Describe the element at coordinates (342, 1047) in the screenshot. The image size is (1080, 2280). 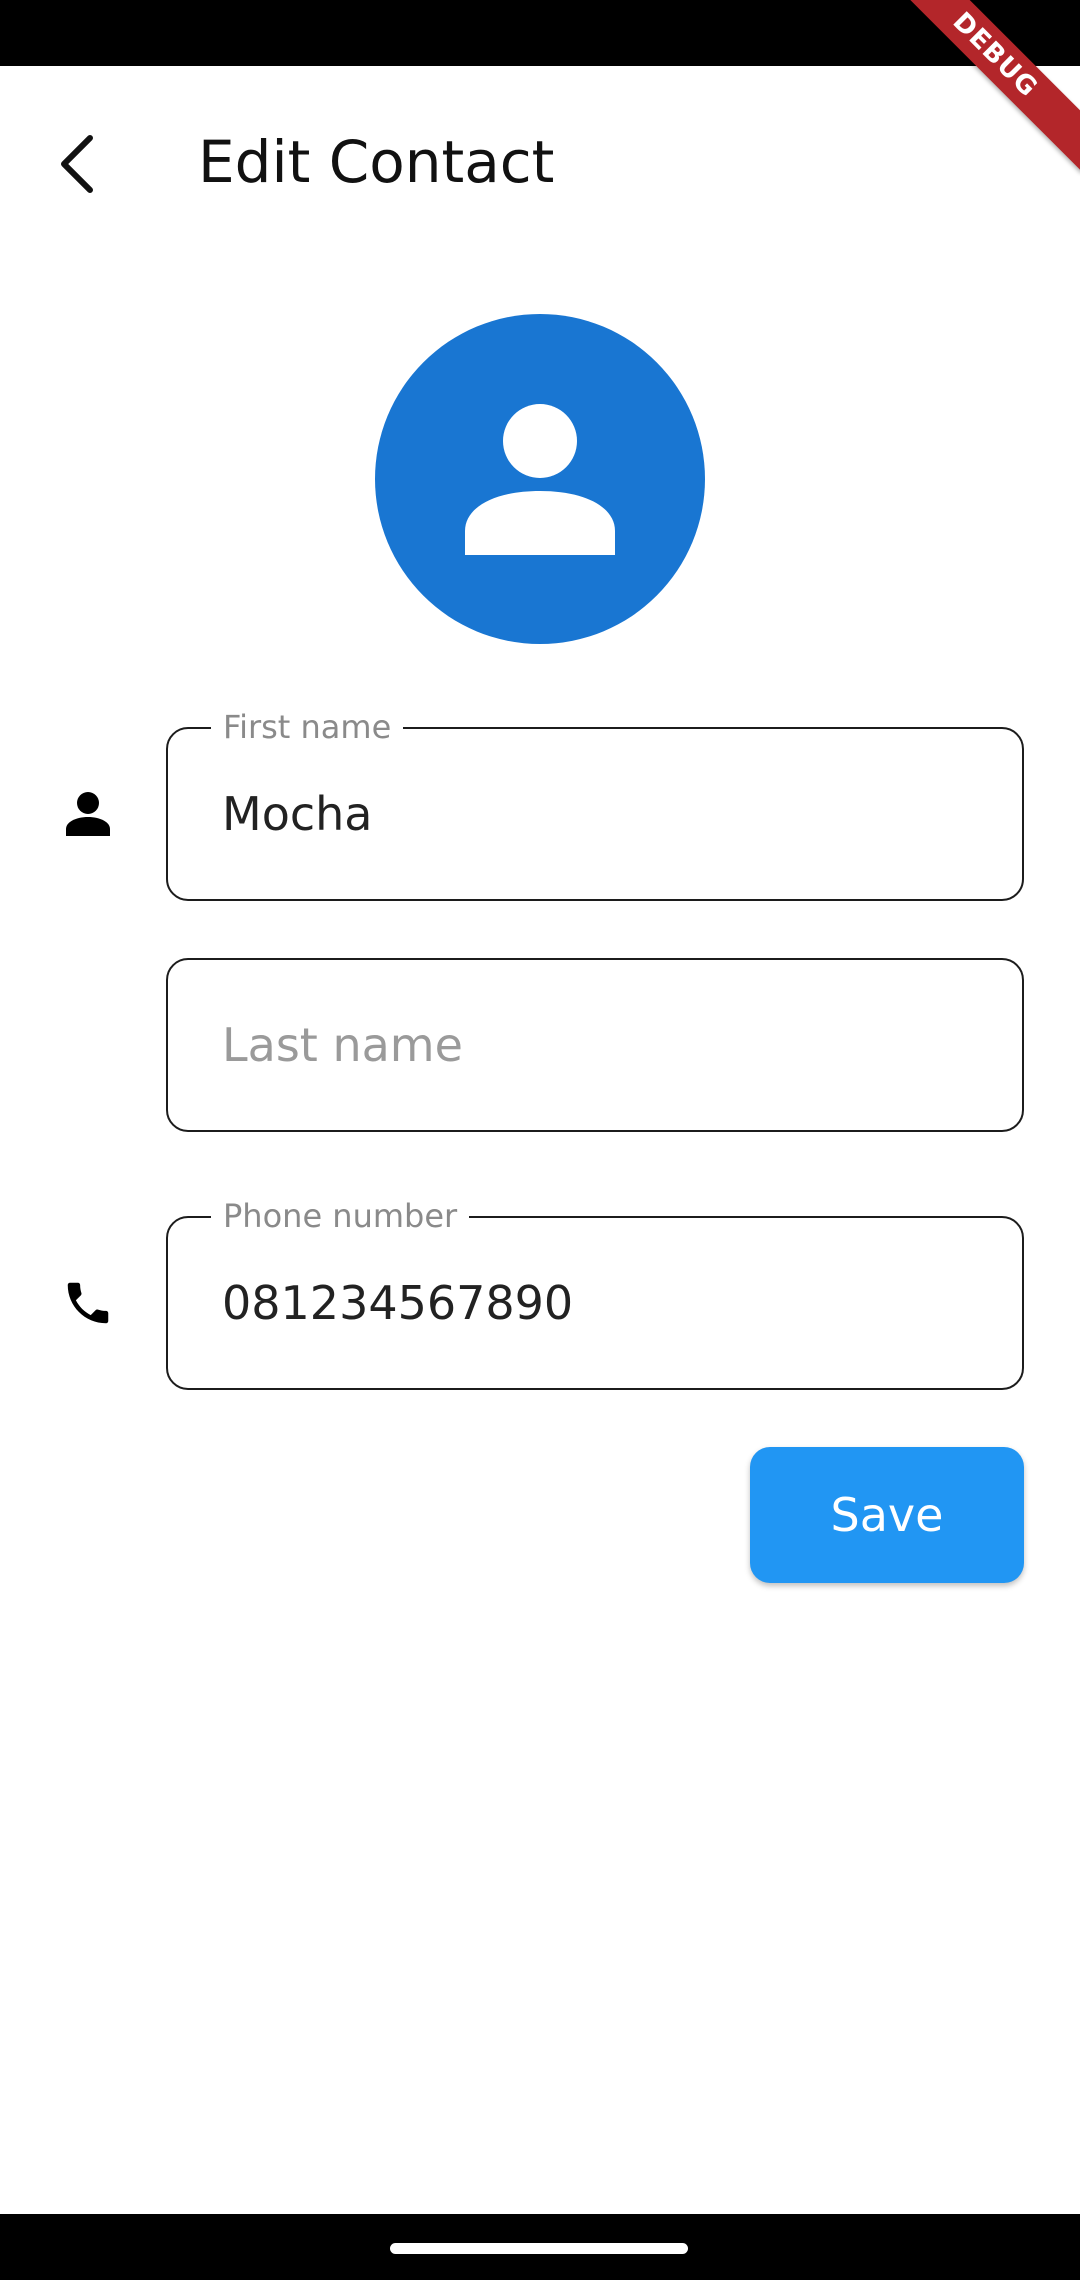
I see `last-name-input: Last name` at that location.